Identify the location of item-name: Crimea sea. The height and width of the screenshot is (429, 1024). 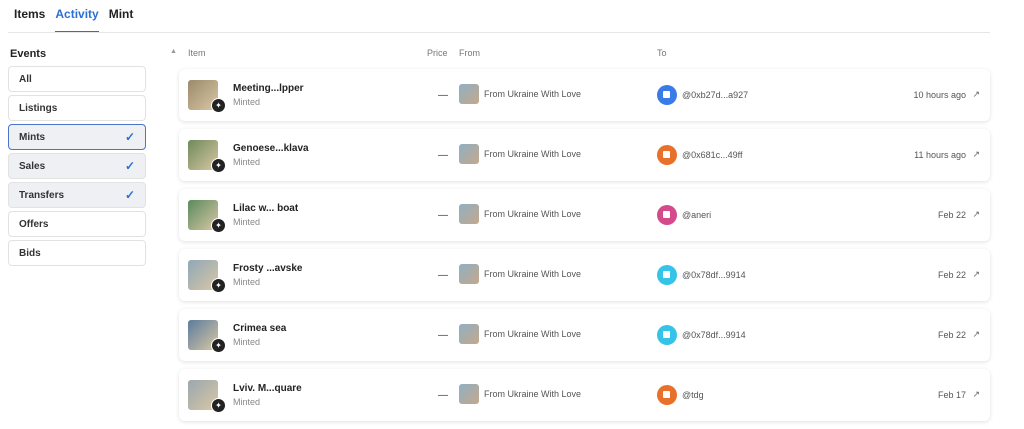
(259, 328).